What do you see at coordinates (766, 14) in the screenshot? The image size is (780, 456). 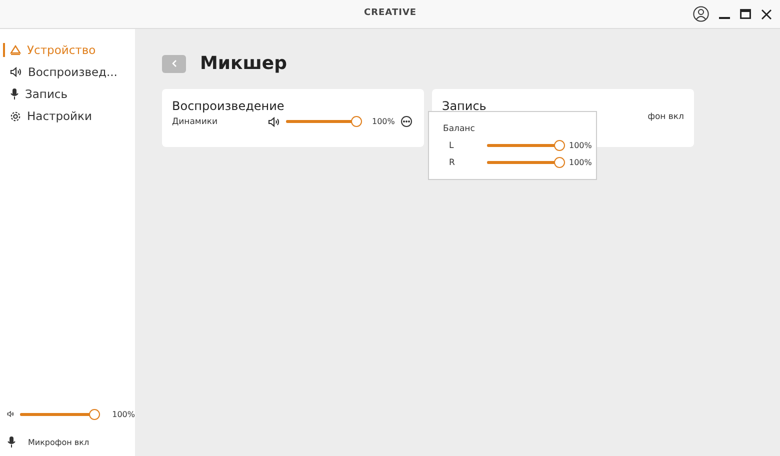 I see `close-icon` at bounding box center [766, 14].